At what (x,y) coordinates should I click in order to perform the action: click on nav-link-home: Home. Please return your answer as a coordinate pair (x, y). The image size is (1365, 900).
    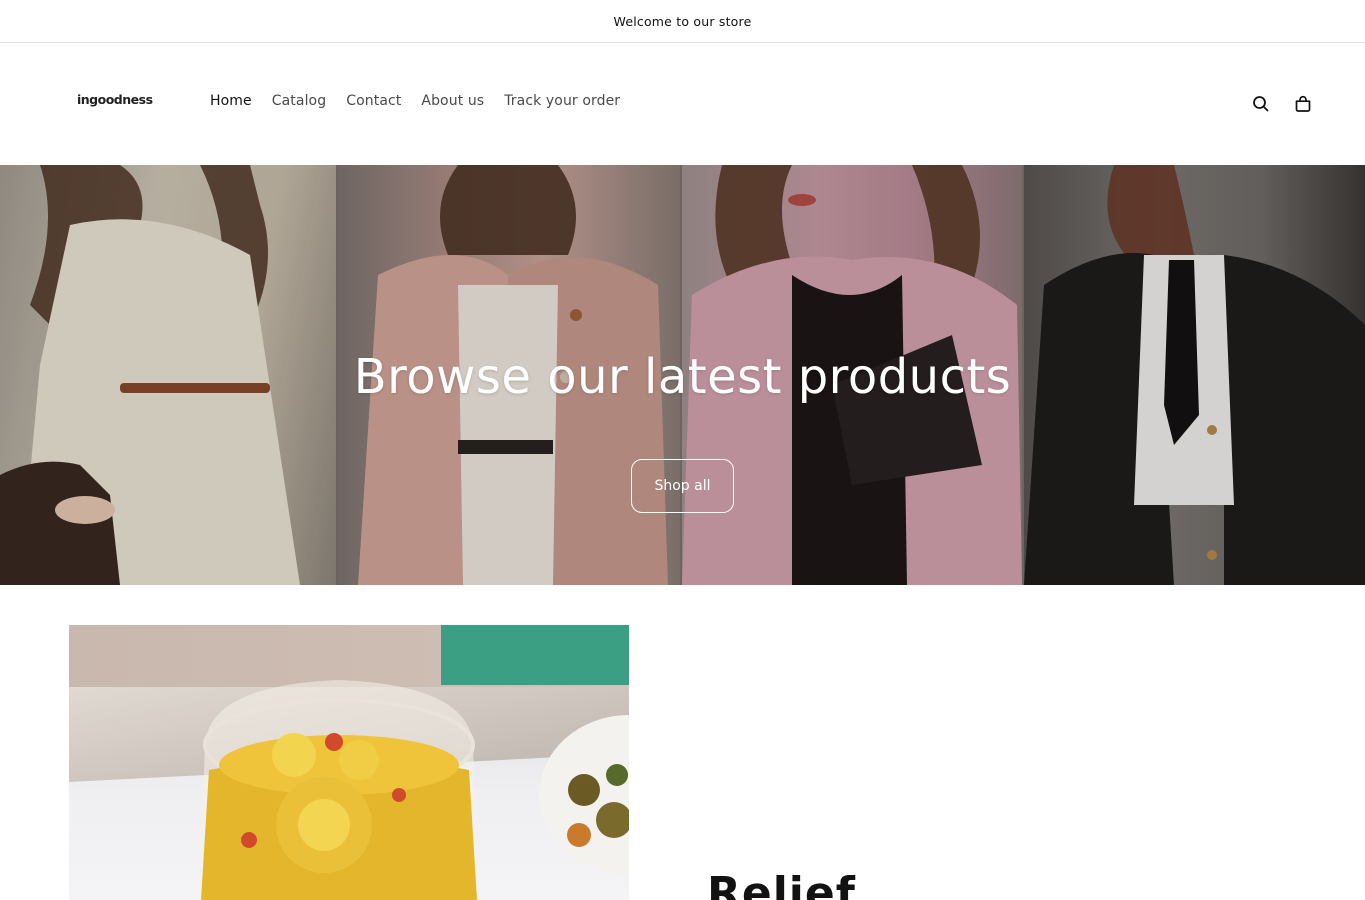
    Looking at the image, I should click on (231, 101).